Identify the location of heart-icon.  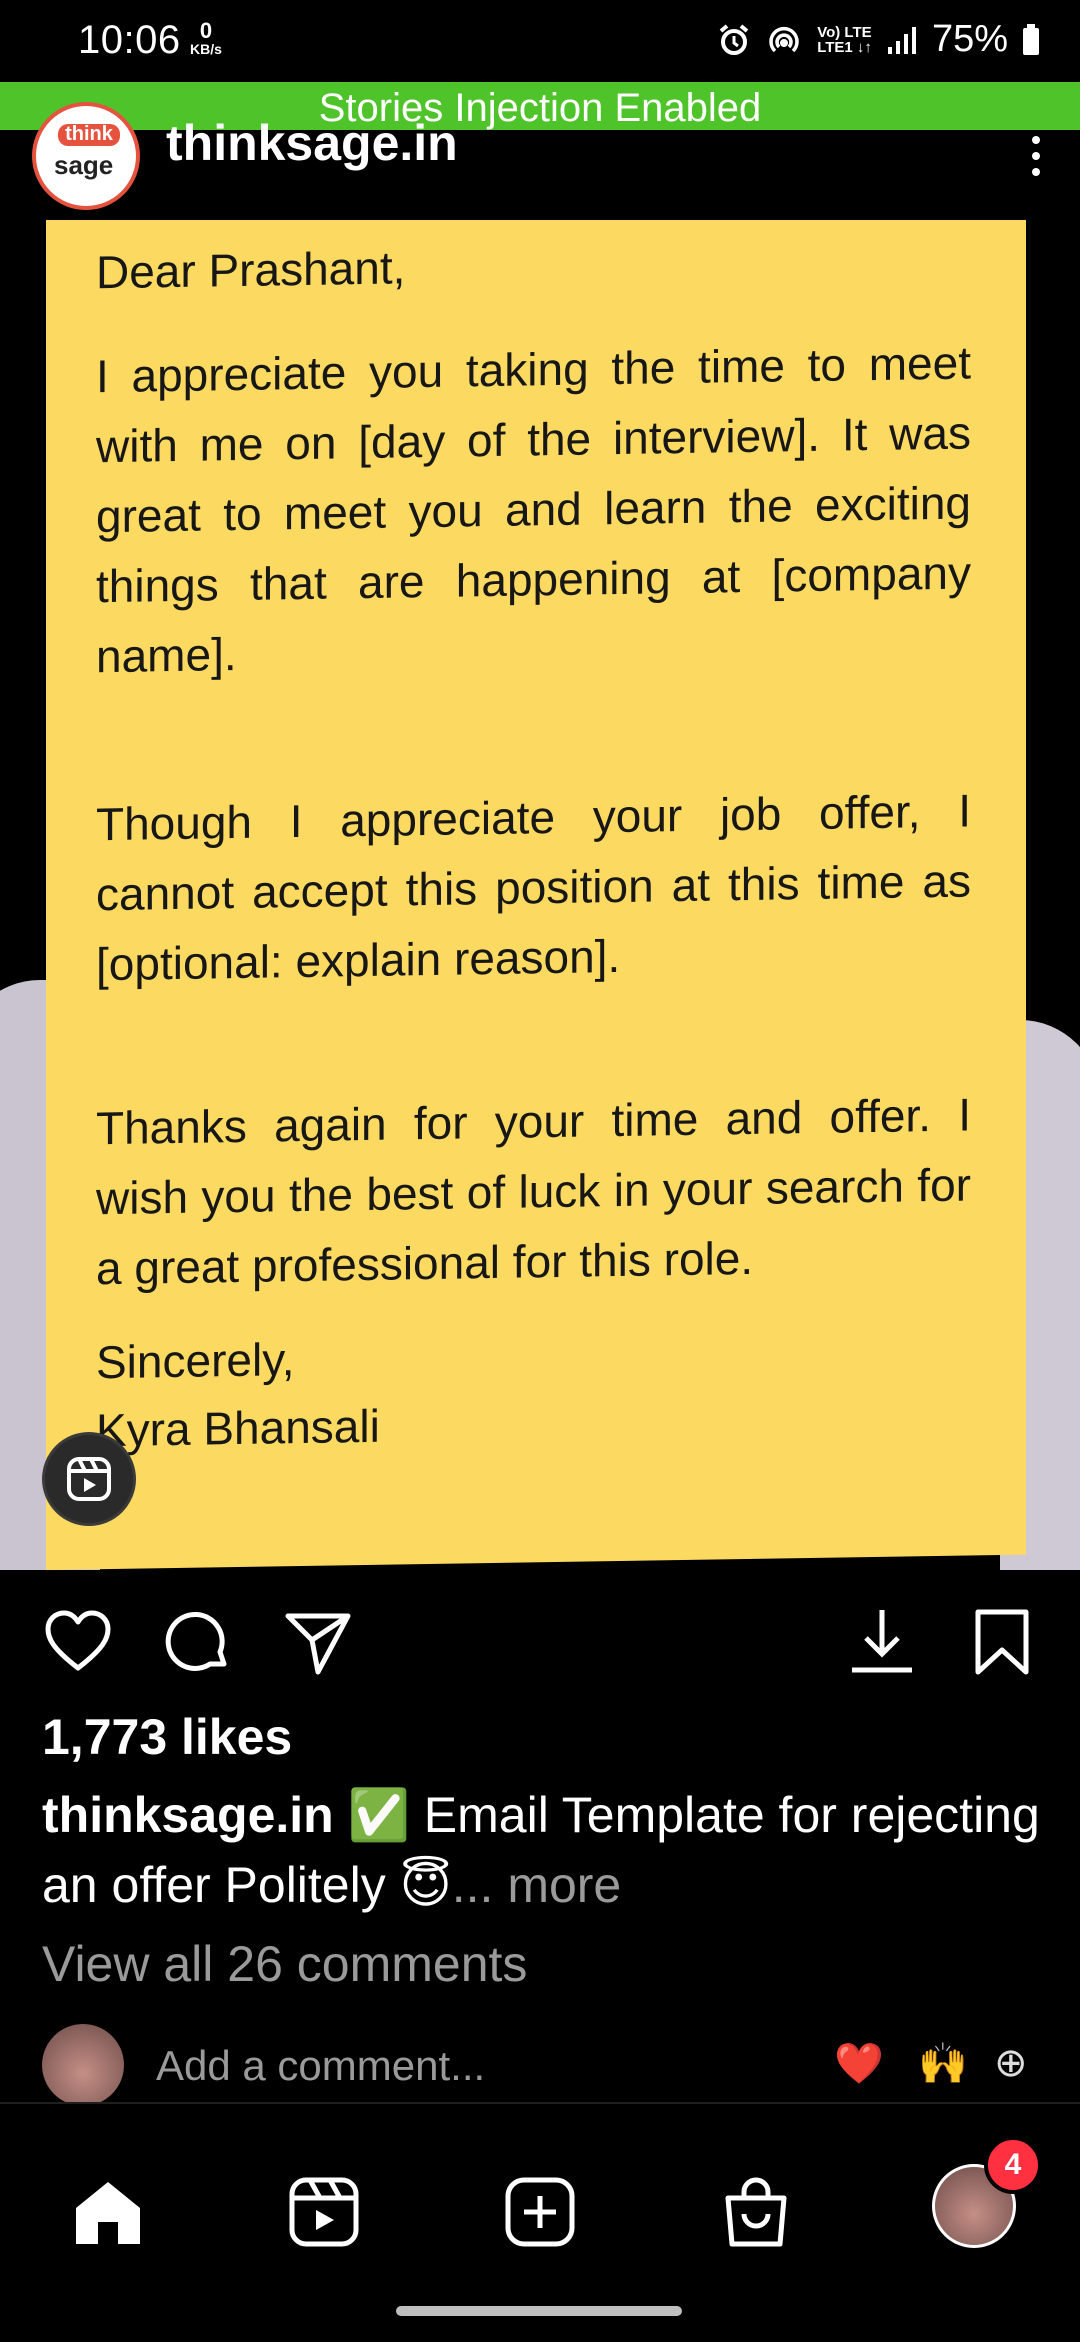
(78, 1642).